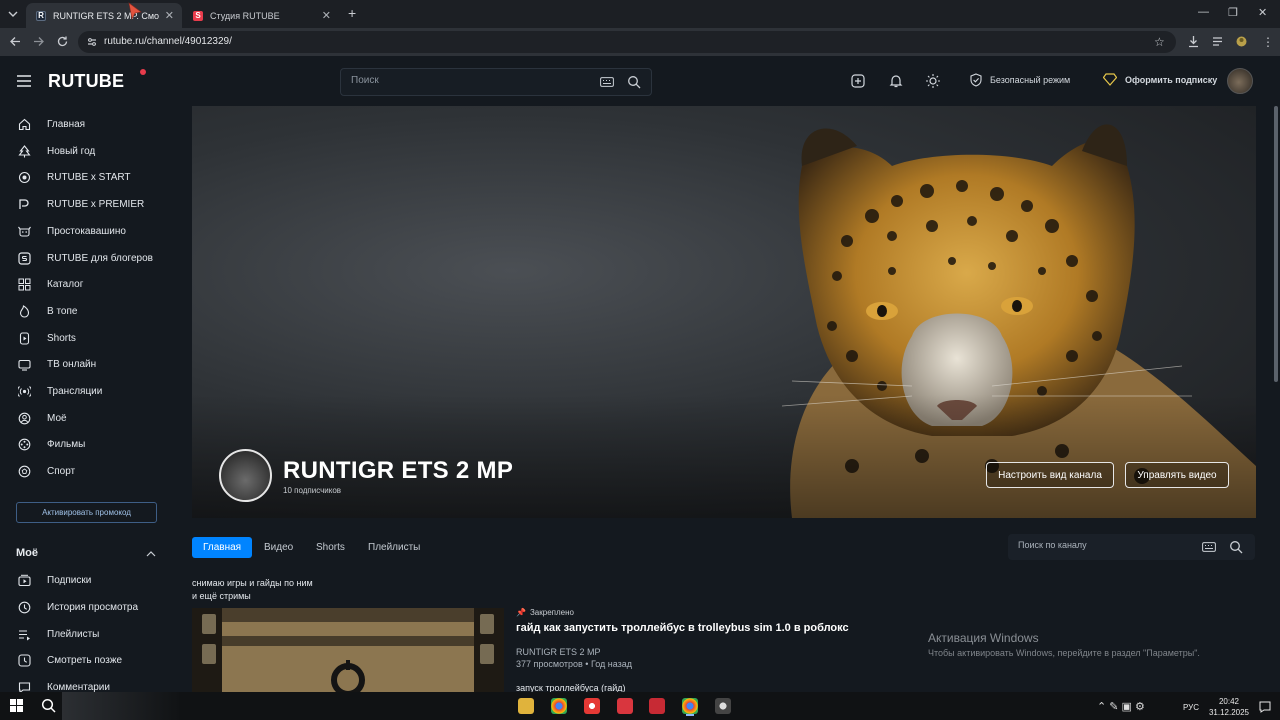  I want to click on user-avatar, so click(1240, 81).